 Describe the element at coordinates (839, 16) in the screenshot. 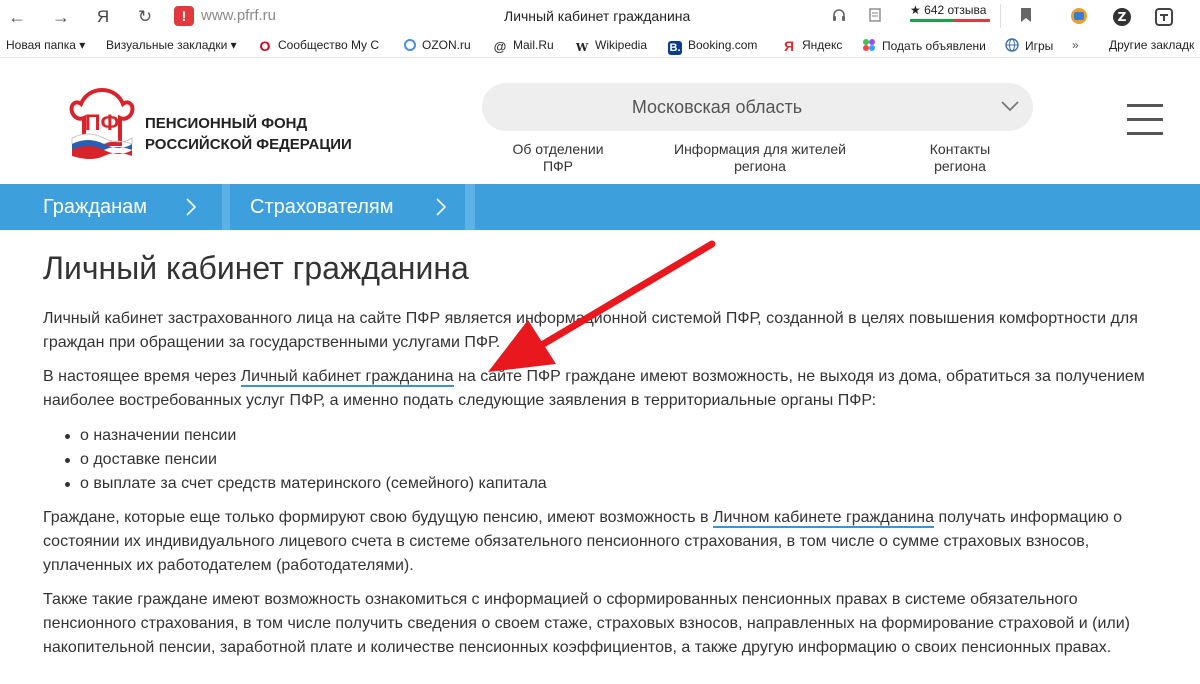

I see `headphones-icon` at that location.